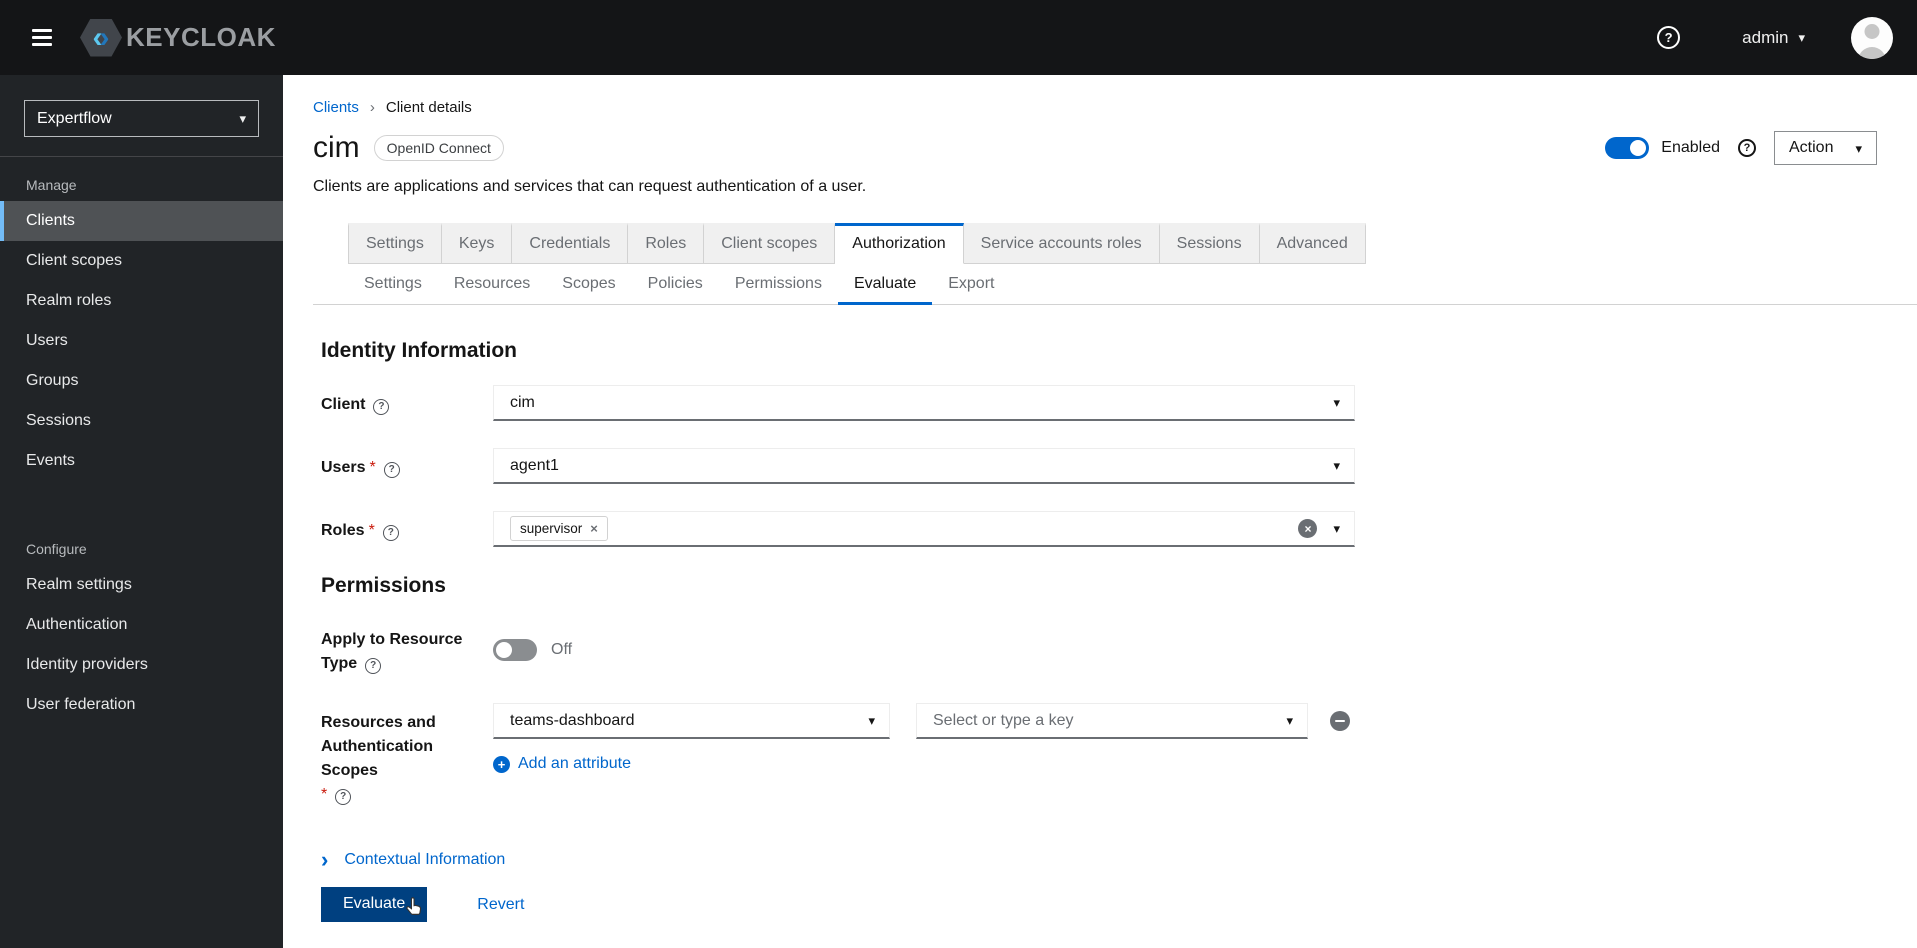 Image resolution: width=1917 pixels, height=948 pixels. Describe the element at coordinates (419, 350) in the screenshot. I see `identity-information-heading: Identity Information` at that location.